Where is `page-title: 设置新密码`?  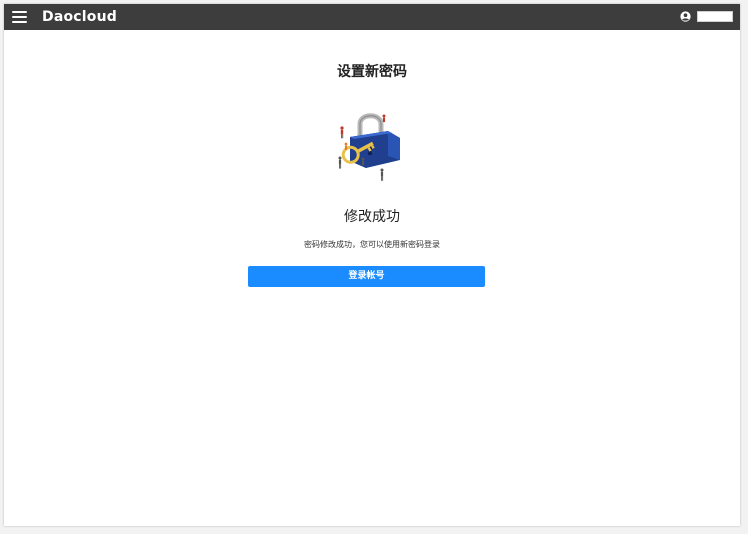 page-title: 设置新密码 is located at coordinates (372, 72).